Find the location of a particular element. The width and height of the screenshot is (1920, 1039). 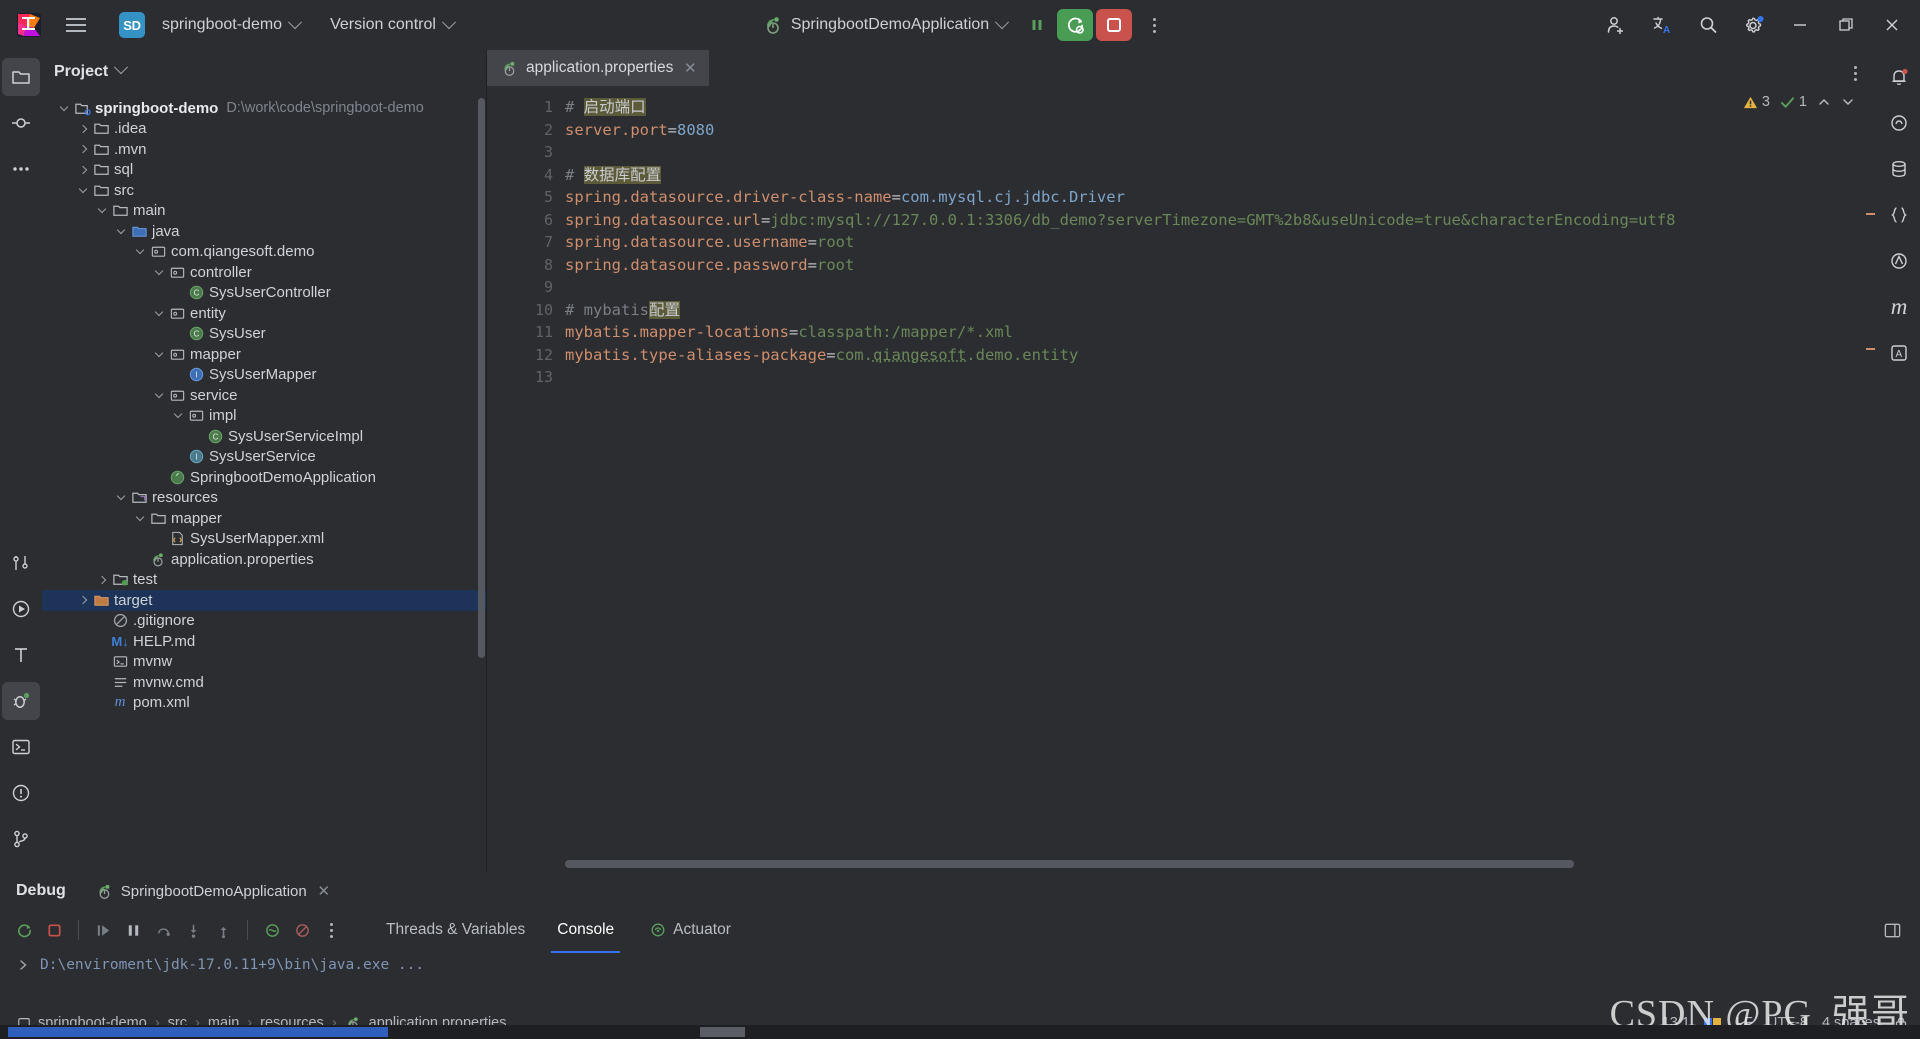

problems-tool-button is located at coordinates (21, 793).